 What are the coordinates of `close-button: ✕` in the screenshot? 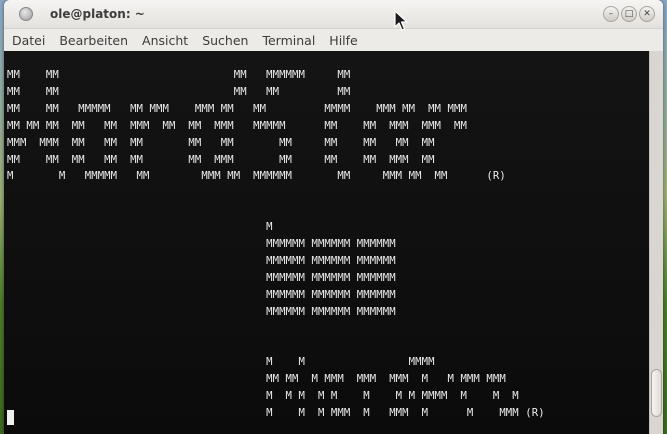 It's located at (647, 14).